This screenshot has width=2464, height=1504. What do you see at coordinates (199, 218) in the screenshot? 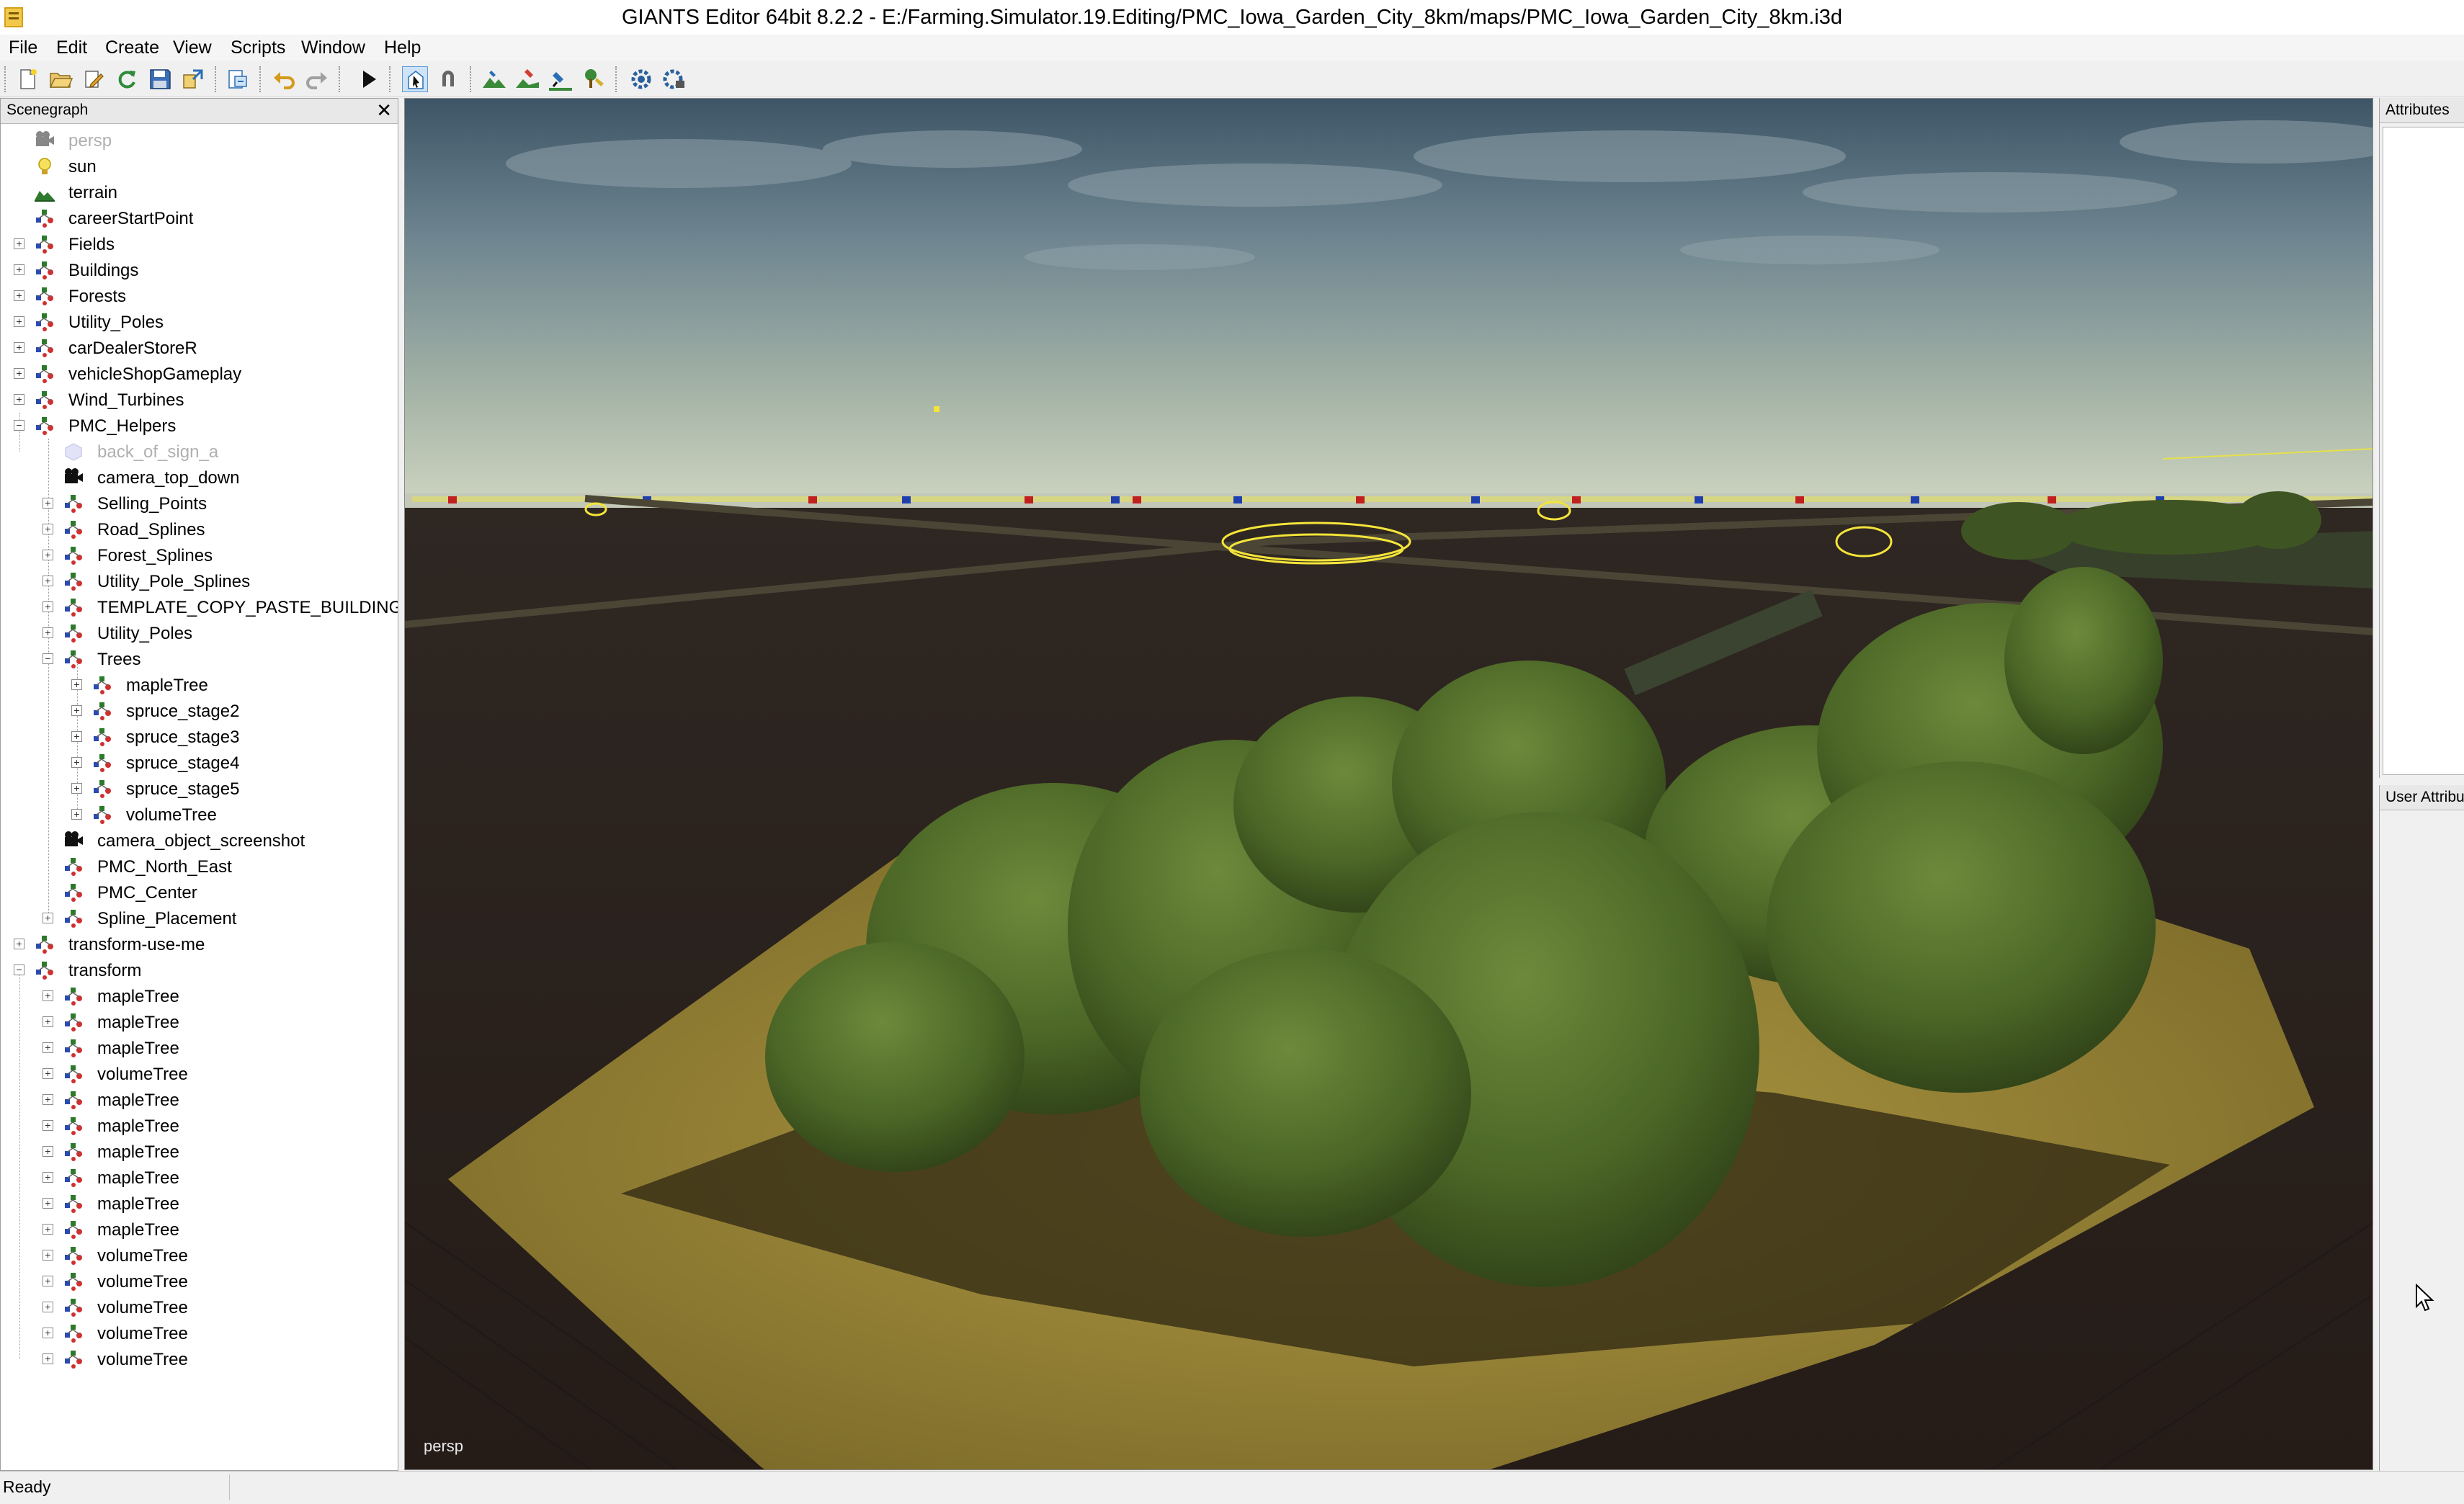
I see `scenegraph-node: careerStartPoint` at bounding box center [199, 218].